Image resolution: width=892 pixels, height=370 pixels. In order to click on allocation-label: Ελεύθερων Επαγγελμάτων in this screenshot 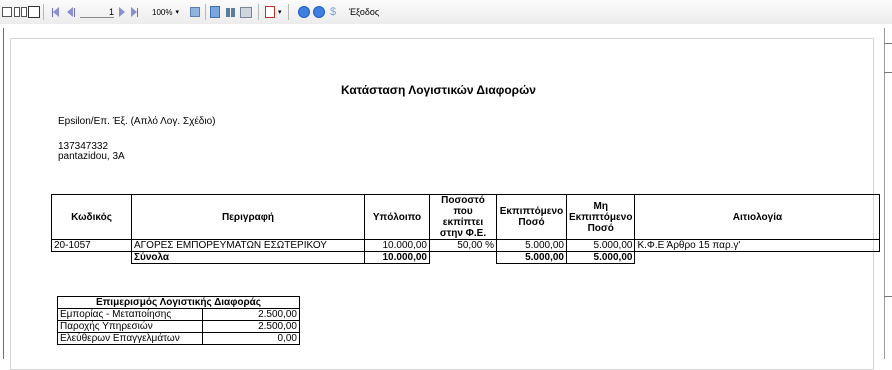, I will do `click(130, 338)`.